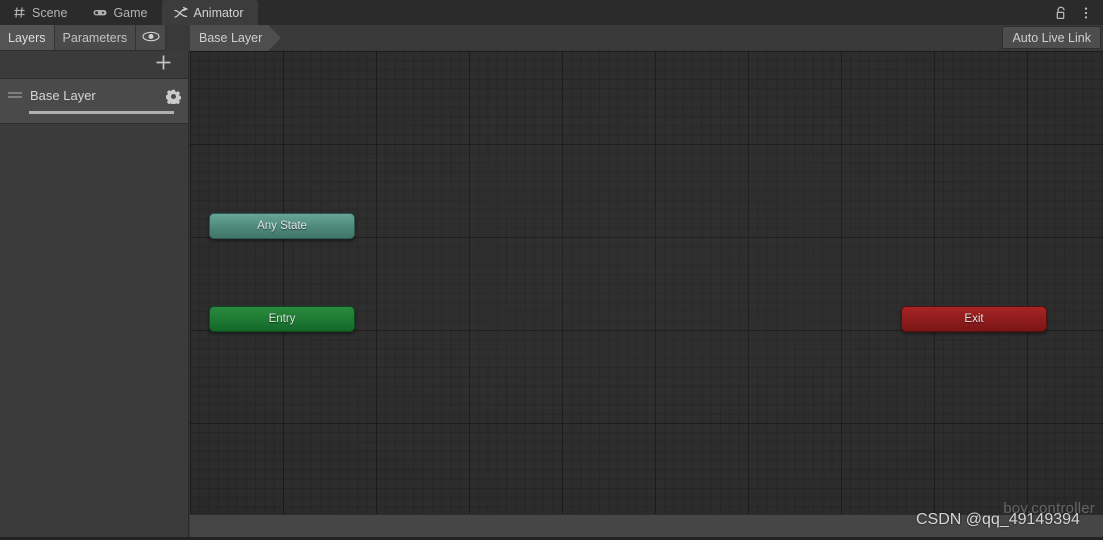 This screenshot has width=1103, height=540. What do you see at coordinates (94, 65) in the screenshot?
I see `sidebar-add-row` at bounding box center [94, 65].